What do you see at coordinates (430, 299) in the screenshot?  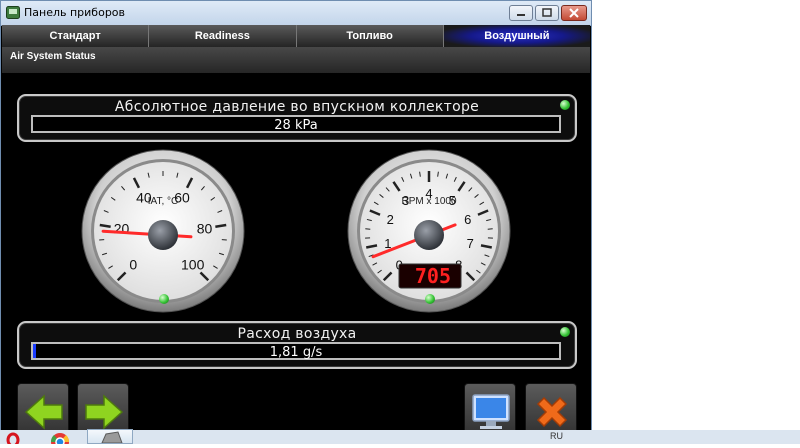 I see `rpm-status-led` at bounding box center [430, 299].